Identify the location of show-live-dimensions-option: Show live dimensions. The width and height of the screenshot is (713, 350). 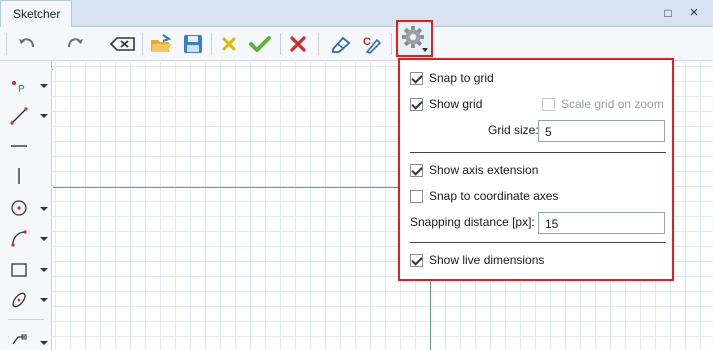
(477, 260).